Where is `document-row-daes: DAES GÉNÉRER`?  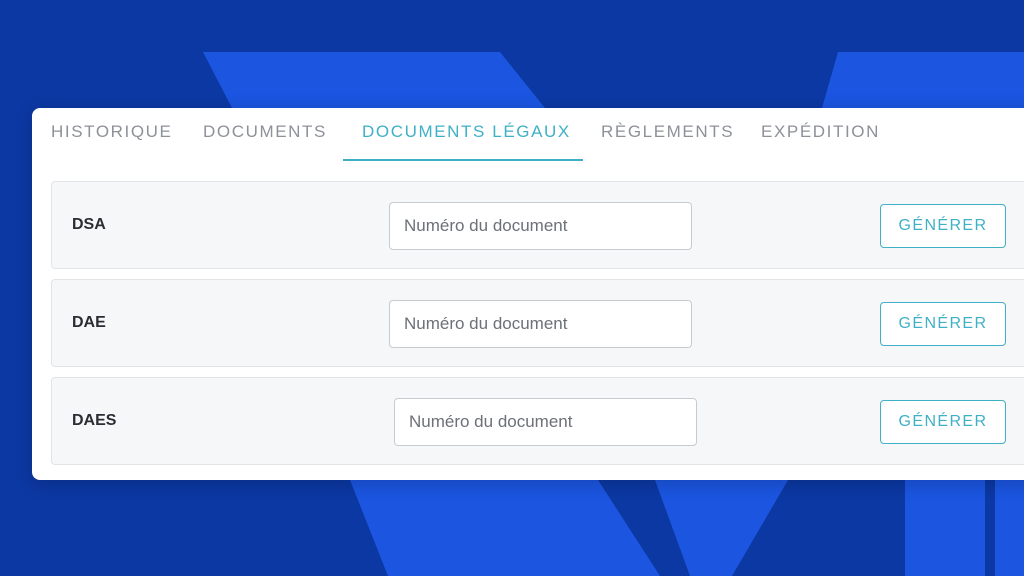
document-row-daes: DAES GÉNÉRER is located at coordinates (537, 421).